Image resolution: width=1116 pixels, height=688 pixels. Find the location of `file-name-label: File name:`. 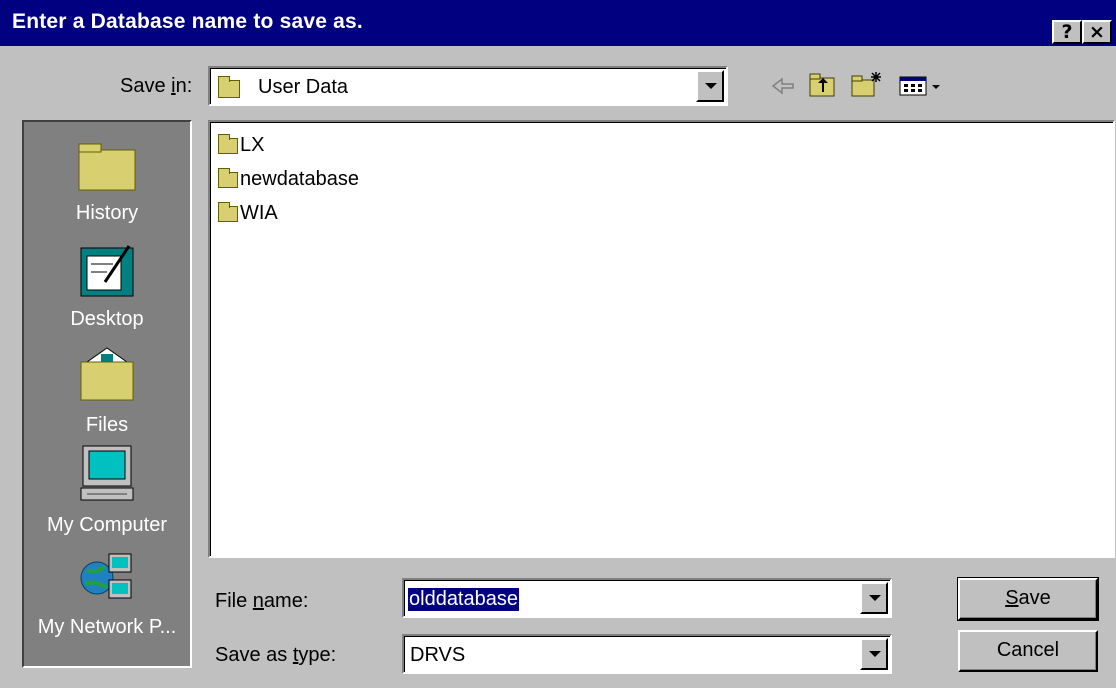

file-name-label: File name: is located at coordinates (262, 601).